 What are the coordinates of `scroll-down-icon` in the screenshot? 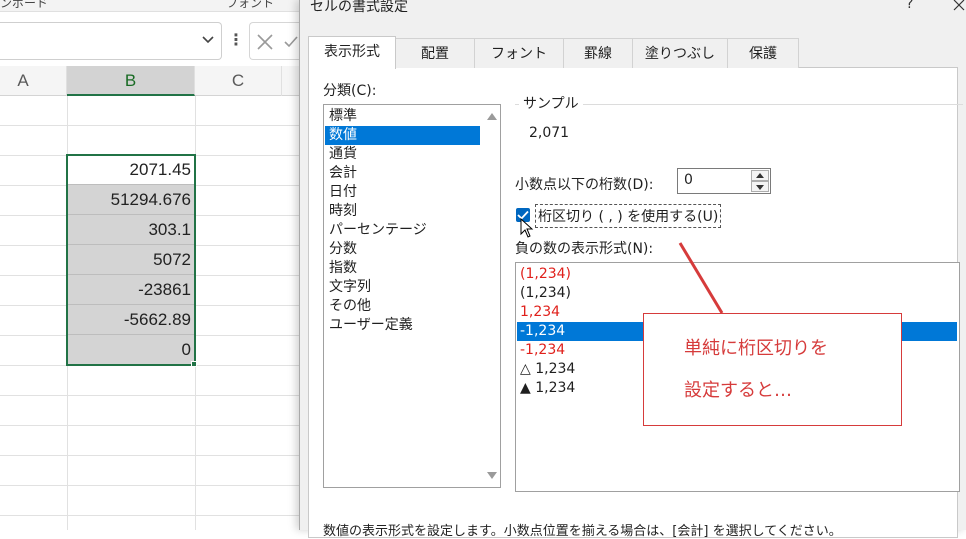 It's located at (492, 475).